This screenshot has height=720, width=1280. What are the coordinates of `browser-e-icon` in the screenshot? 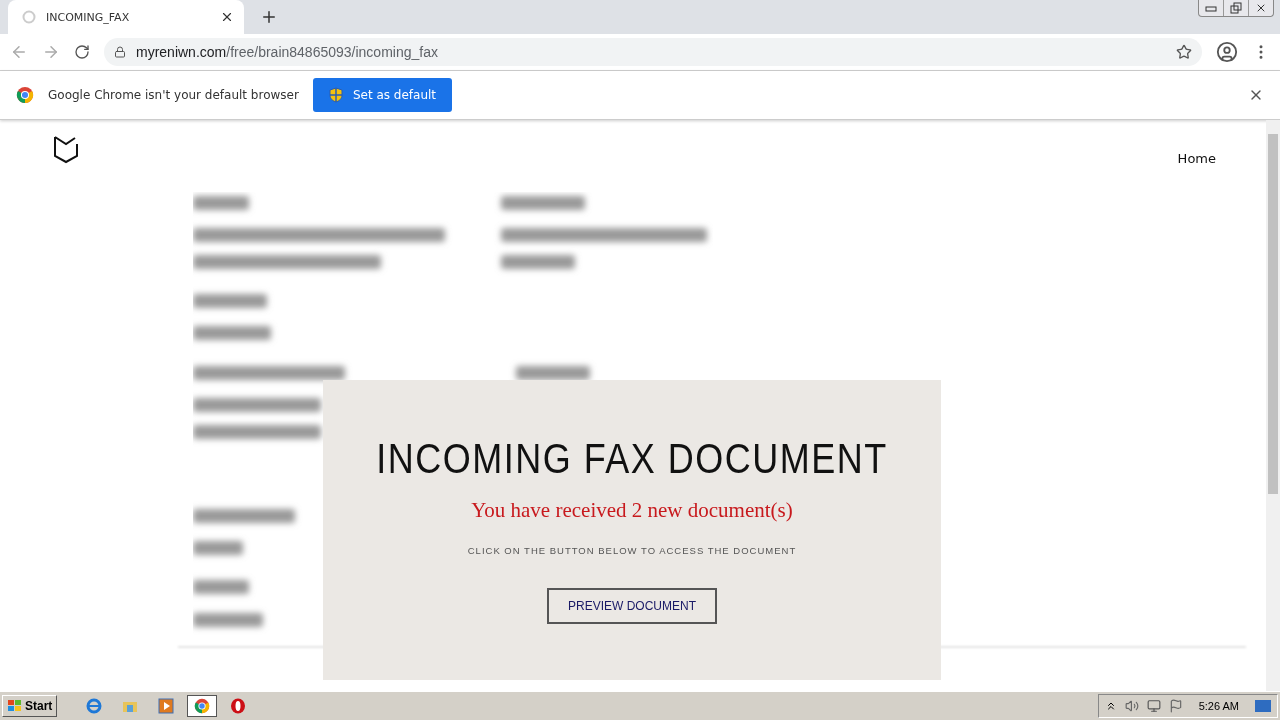 It's located at (94, 706).